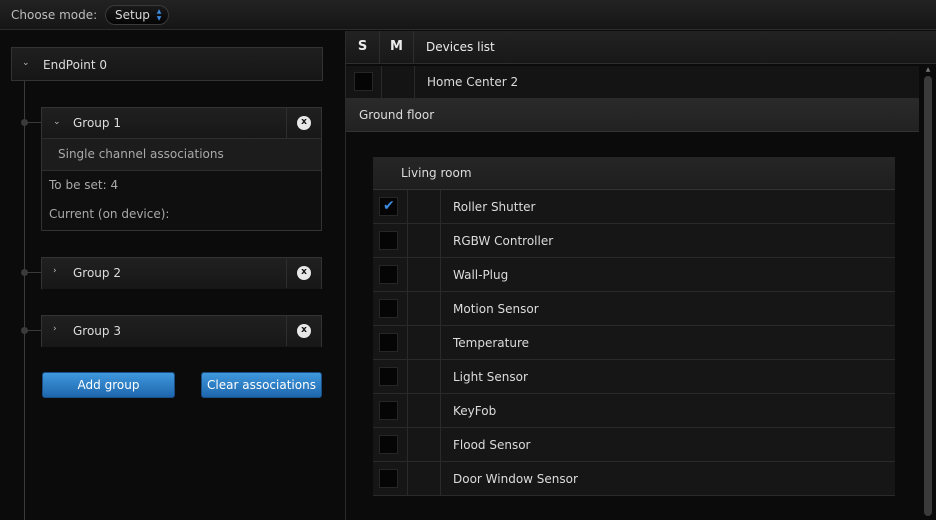 Image resolution: width=936 pixels, height=520 pixels. Describe the element at coordinates (496, 309) in the screenshot. I see `device-name: Motion Sensor` at that location.